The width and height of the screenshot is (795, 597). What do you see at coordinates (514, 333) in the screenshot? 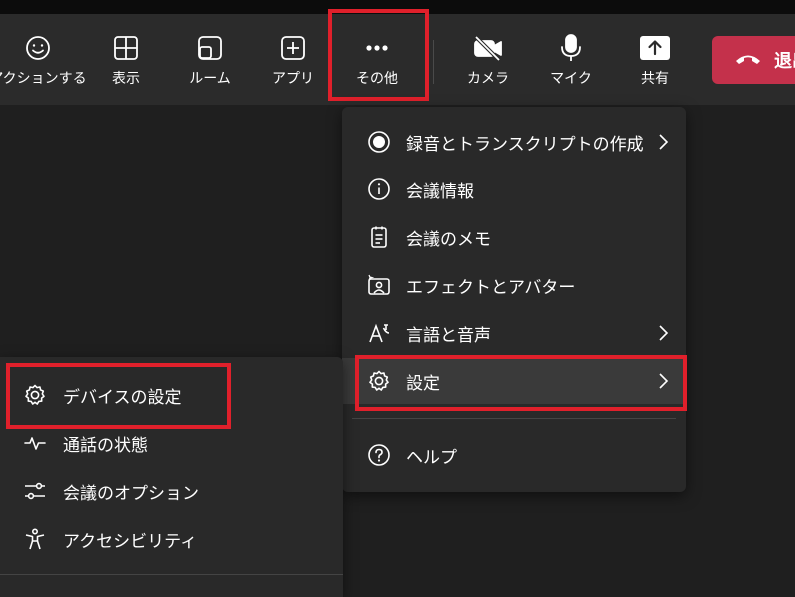
I see `menu-item-language: 言語と音声` at bounding box center [514, 333].